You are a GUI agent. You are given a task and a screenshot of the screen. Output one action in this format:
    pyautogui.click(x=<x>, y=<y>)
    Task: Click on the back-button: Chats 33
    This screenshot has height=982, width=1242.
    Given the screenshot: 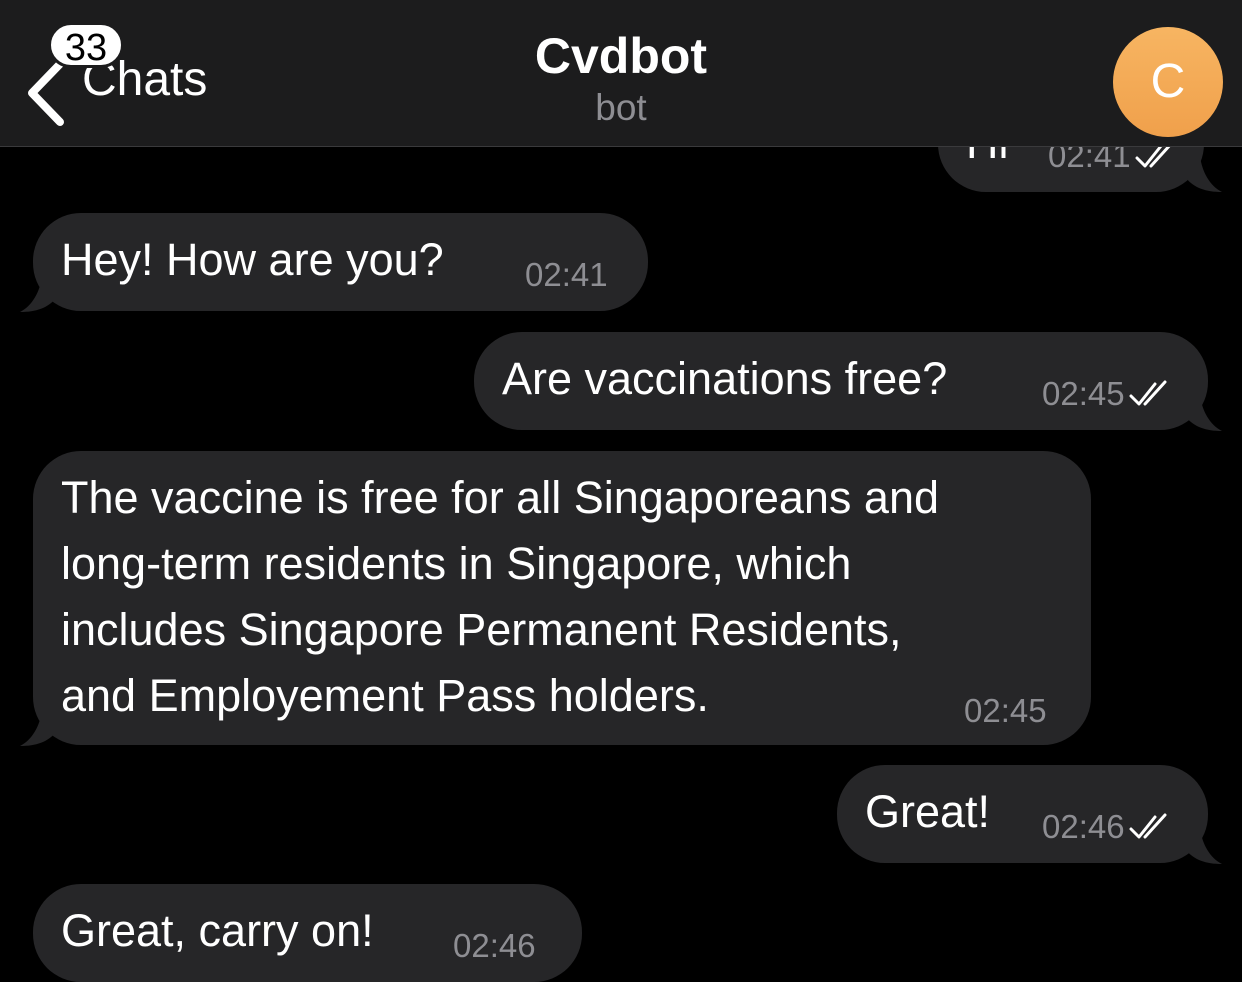 What is the action you would take?
    pyautogui.click(x=148, y=74)
    